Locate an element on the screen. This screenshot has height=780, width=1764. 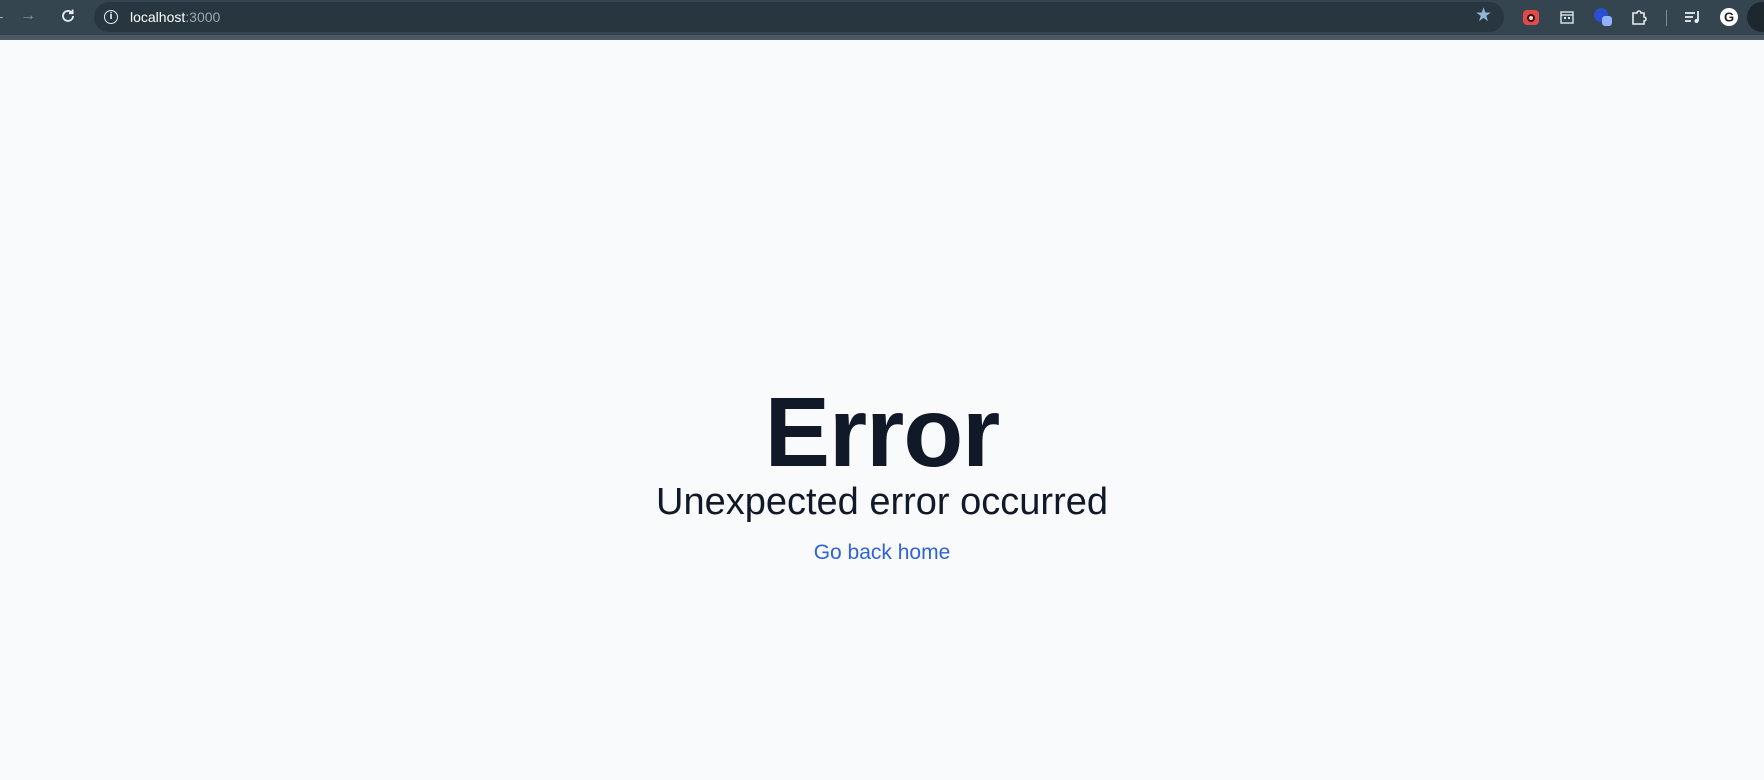
browser-toolbar: ← → i localhost:3000 ★ G is located at coordinates (882, 20).